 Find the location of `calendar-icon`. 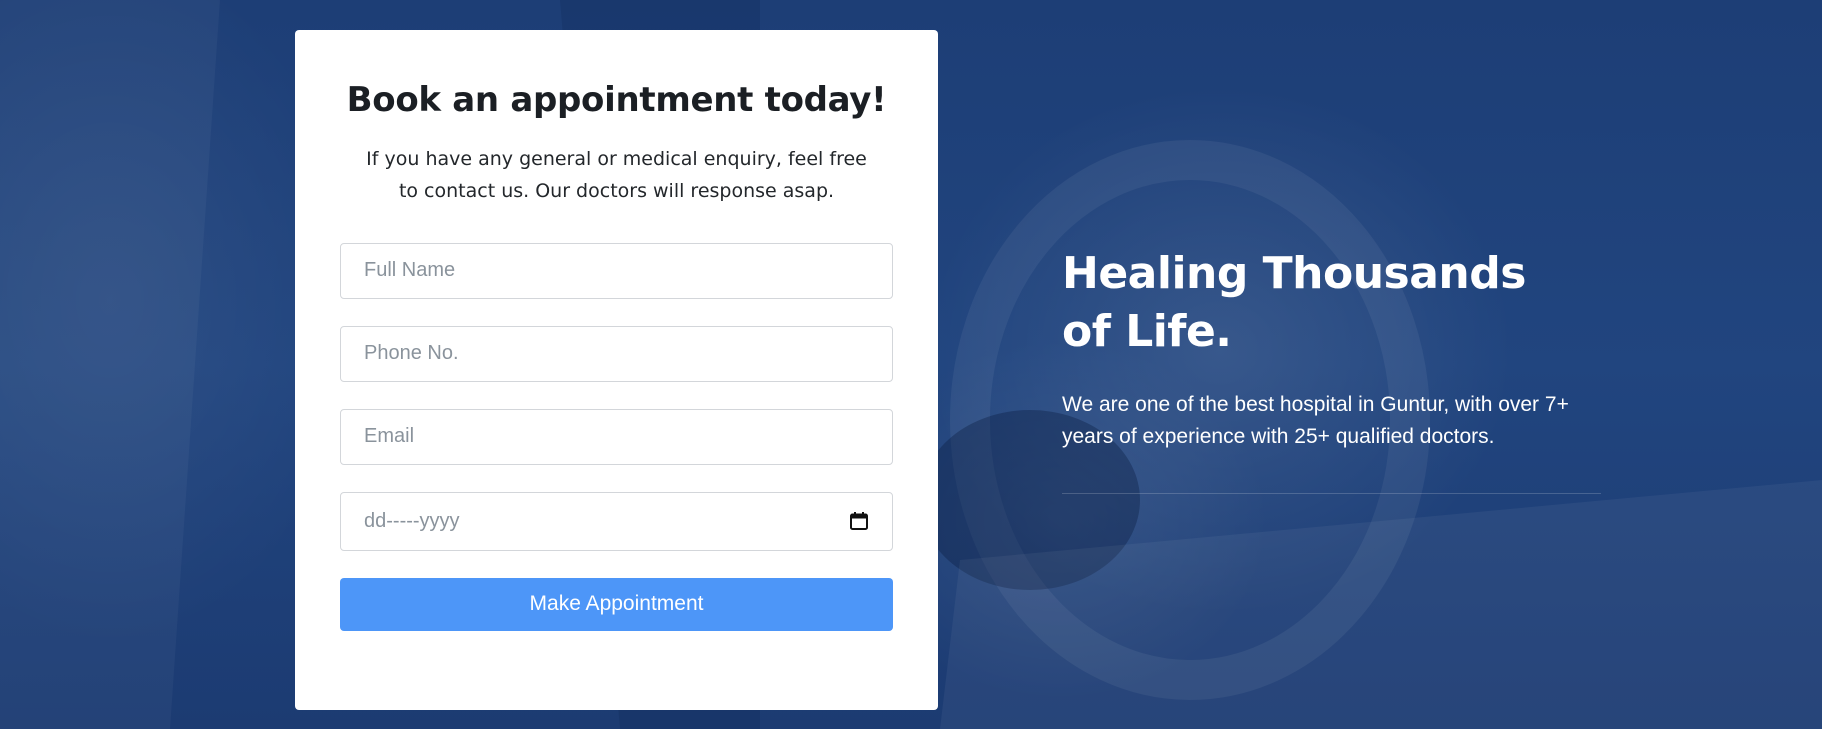

calendar-icon is located at coordinates (859, 521).